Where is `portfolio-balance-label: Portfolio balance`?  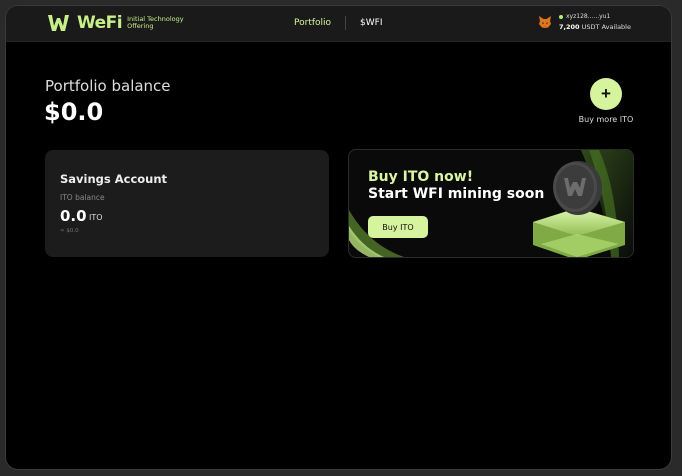
portfolio-balance-label: Portfolio balance is located at coordinates (108, 86).